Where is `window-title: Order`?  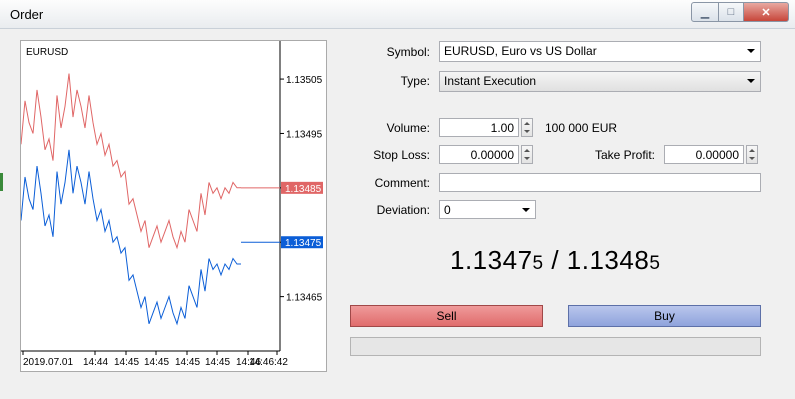
window-title: Order is located at coordinates (27, 14).